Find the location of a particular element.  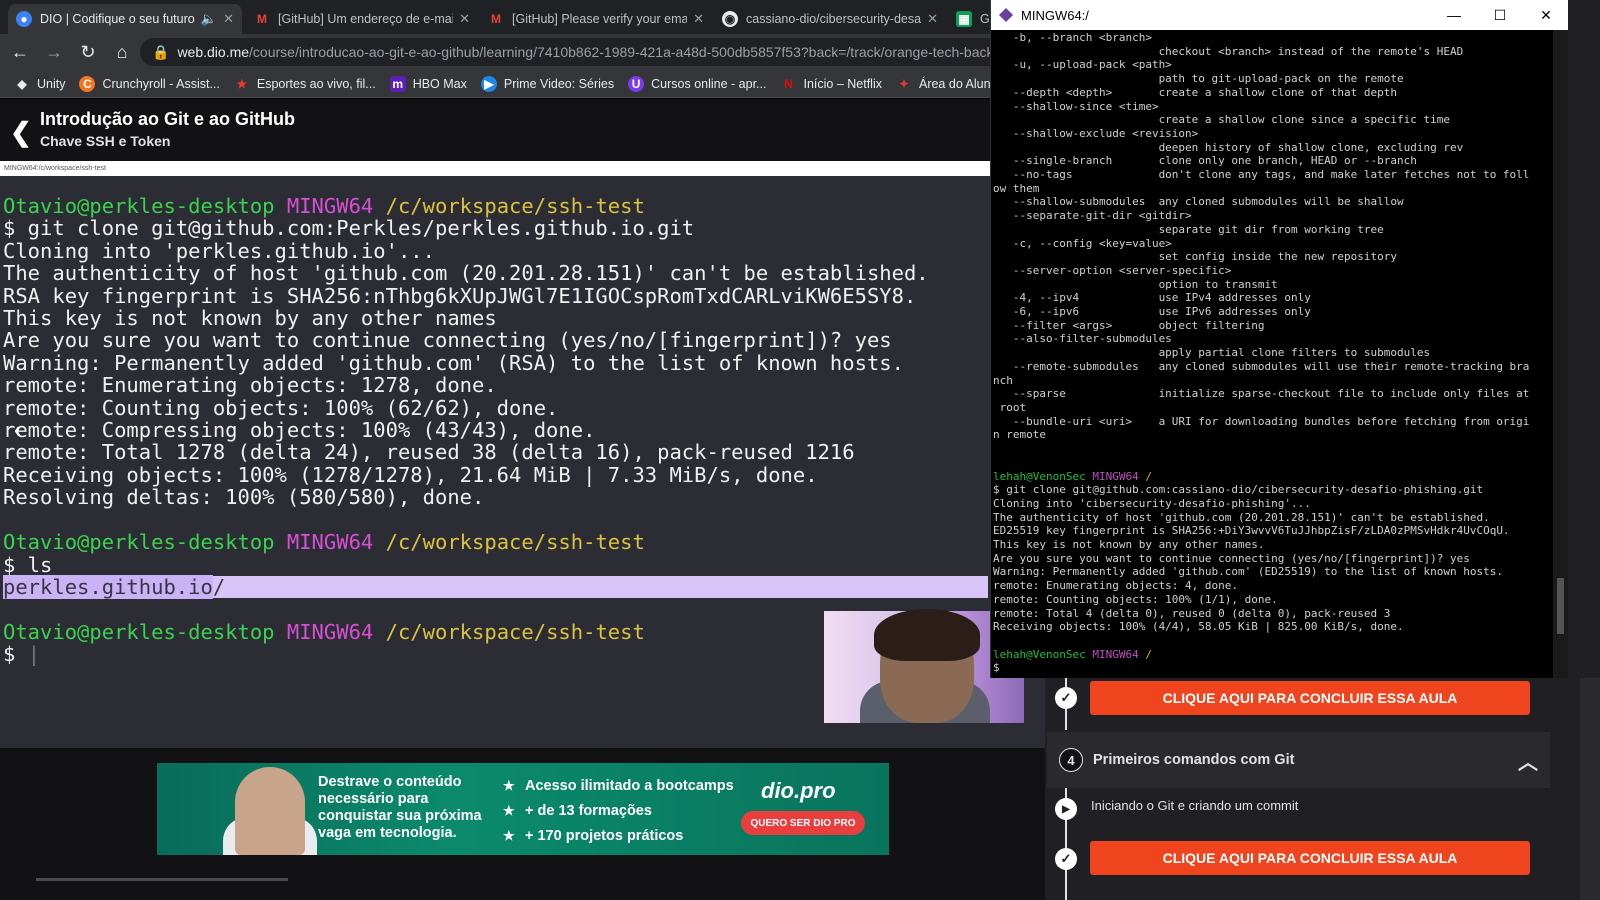

home-icon: ⌂ is located at coordinates (122, 52).